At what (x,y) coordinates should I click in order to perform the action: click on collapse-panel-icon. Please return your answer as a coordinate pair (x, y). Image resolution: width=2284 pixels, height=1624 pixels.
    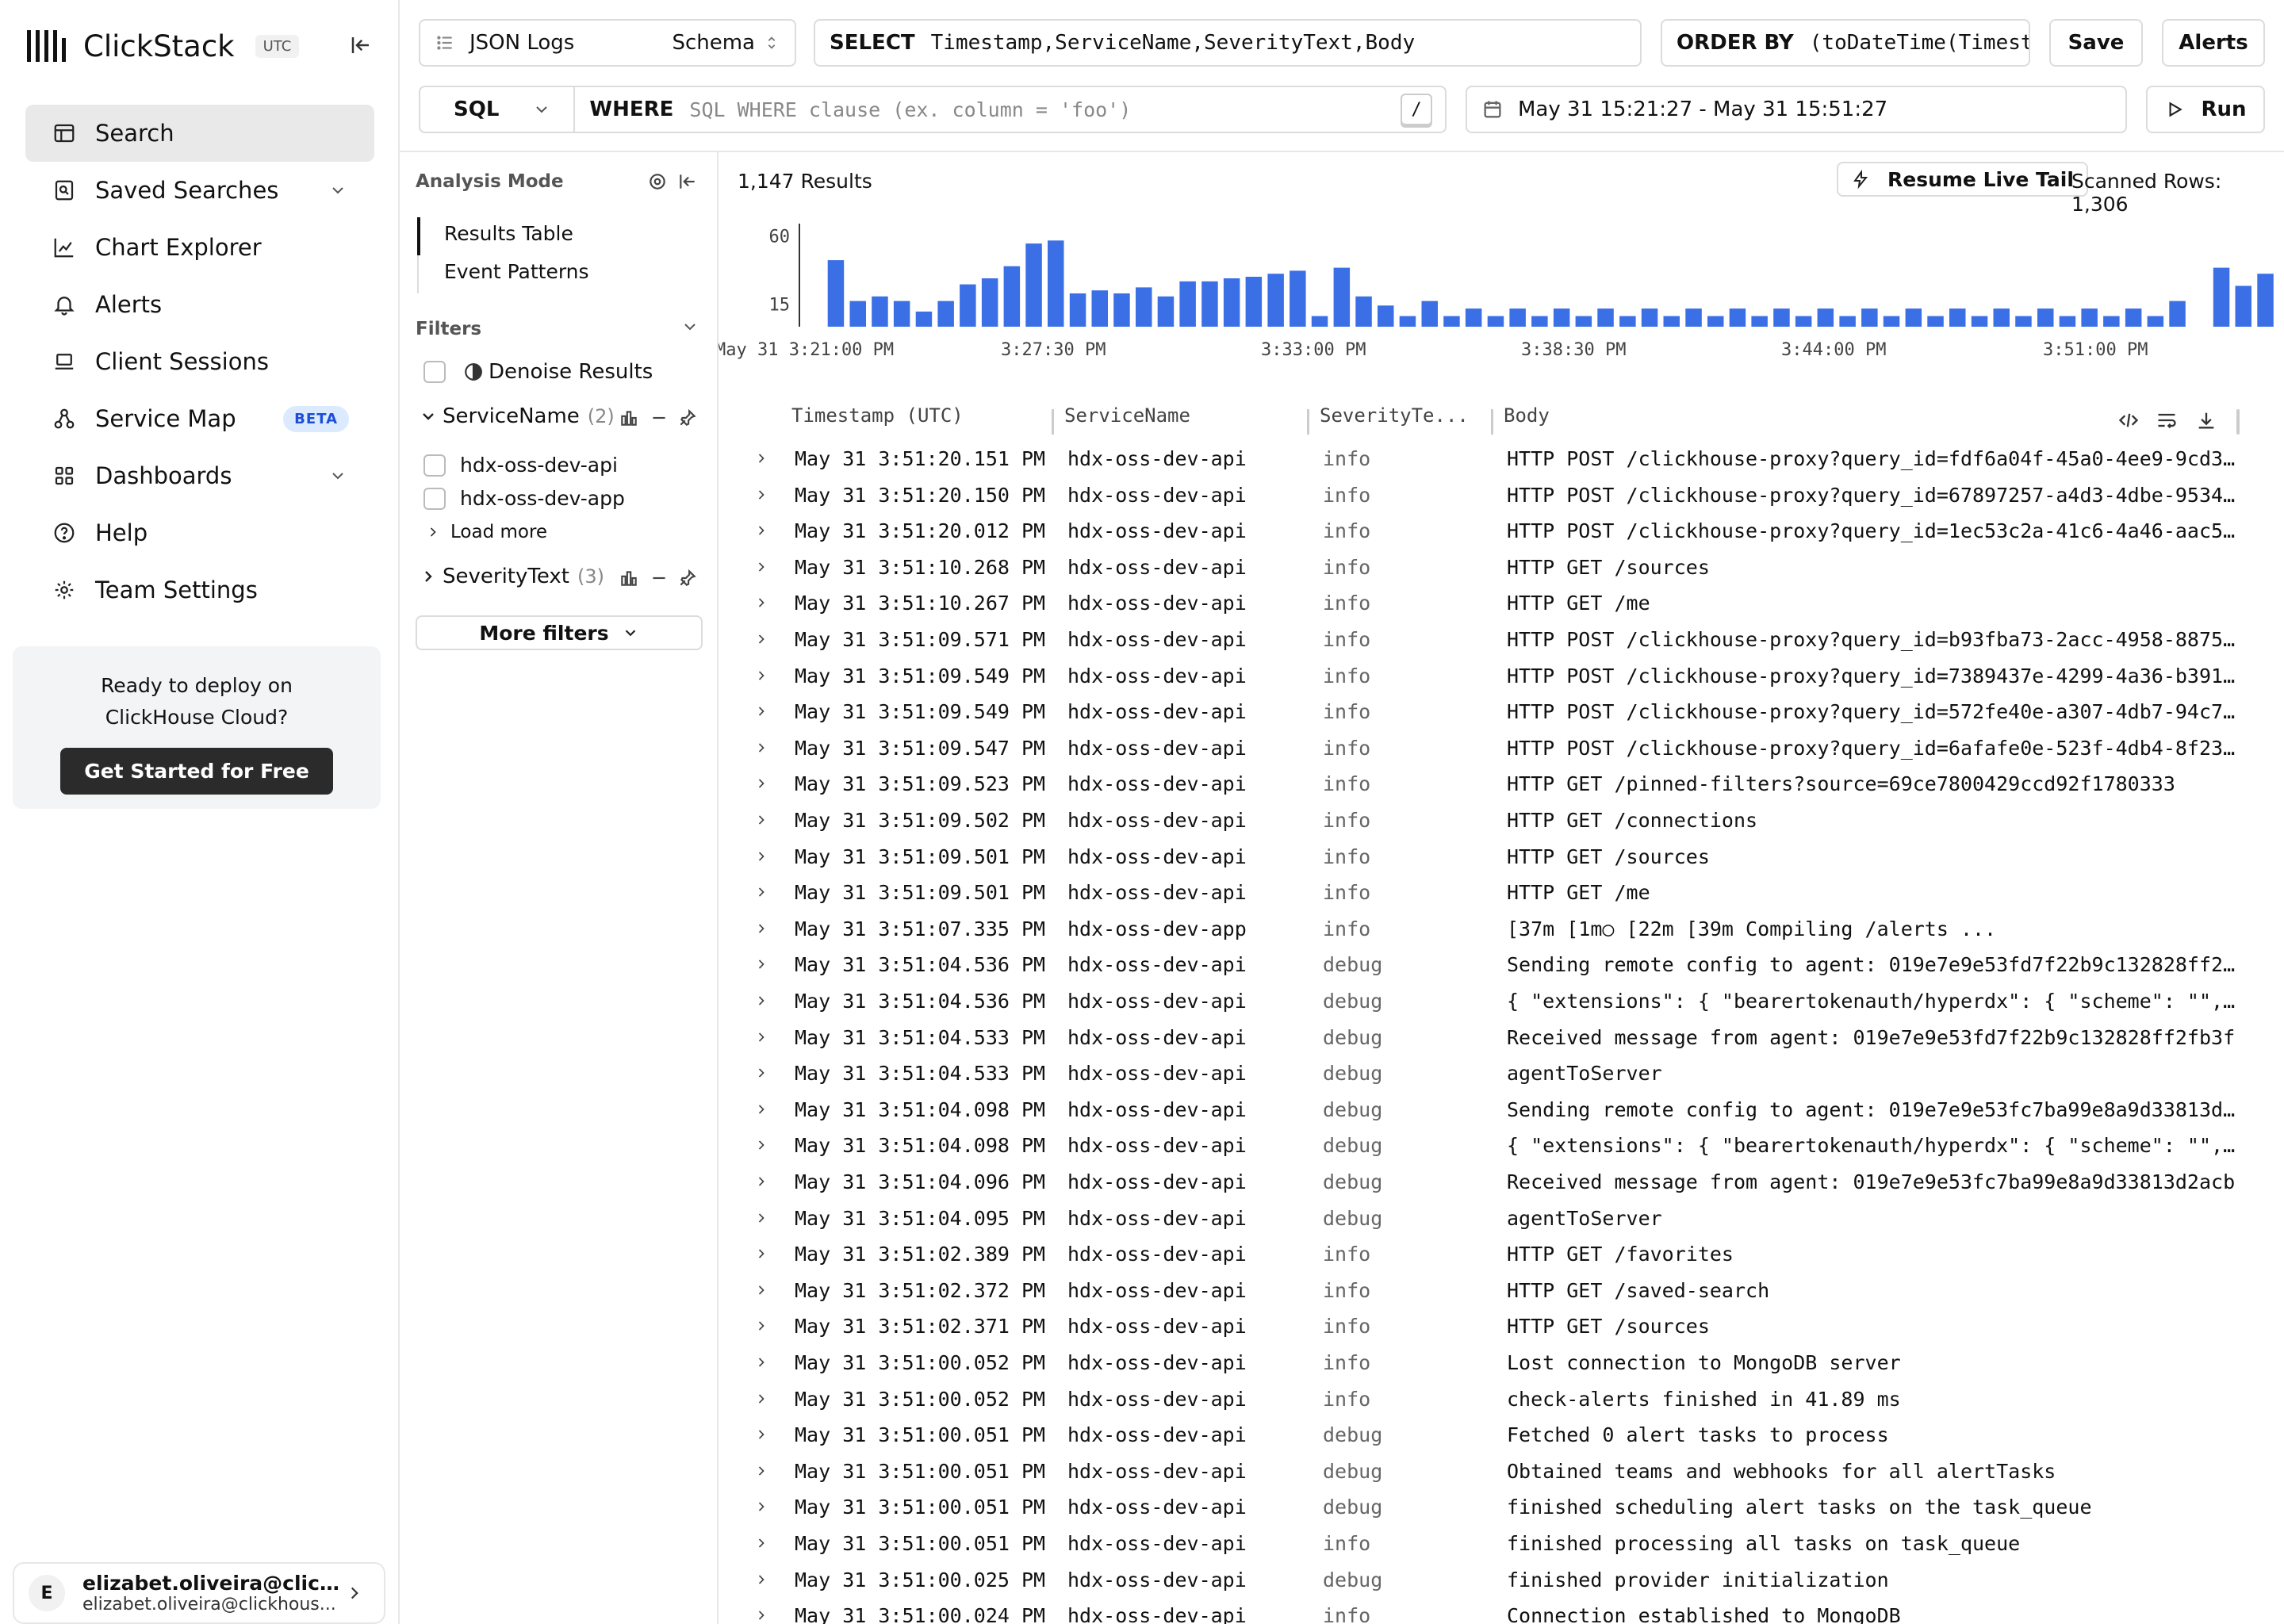
    Looking at the image, I should click on (687, 181).